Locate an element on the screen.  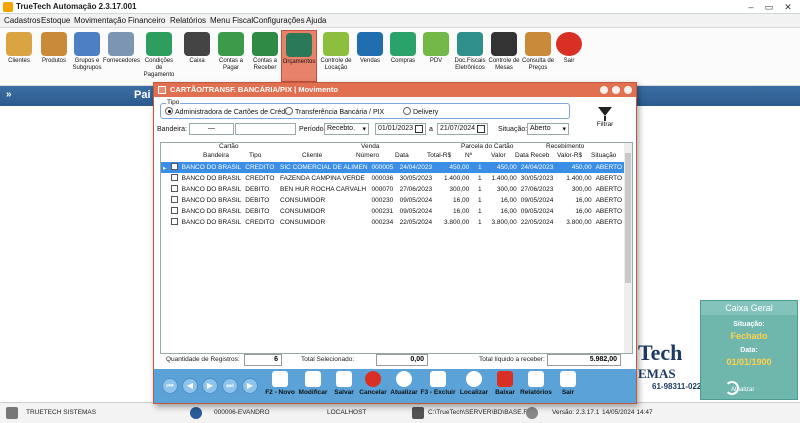
toolbar-sair: Sair is located at coordinates (569, 56).